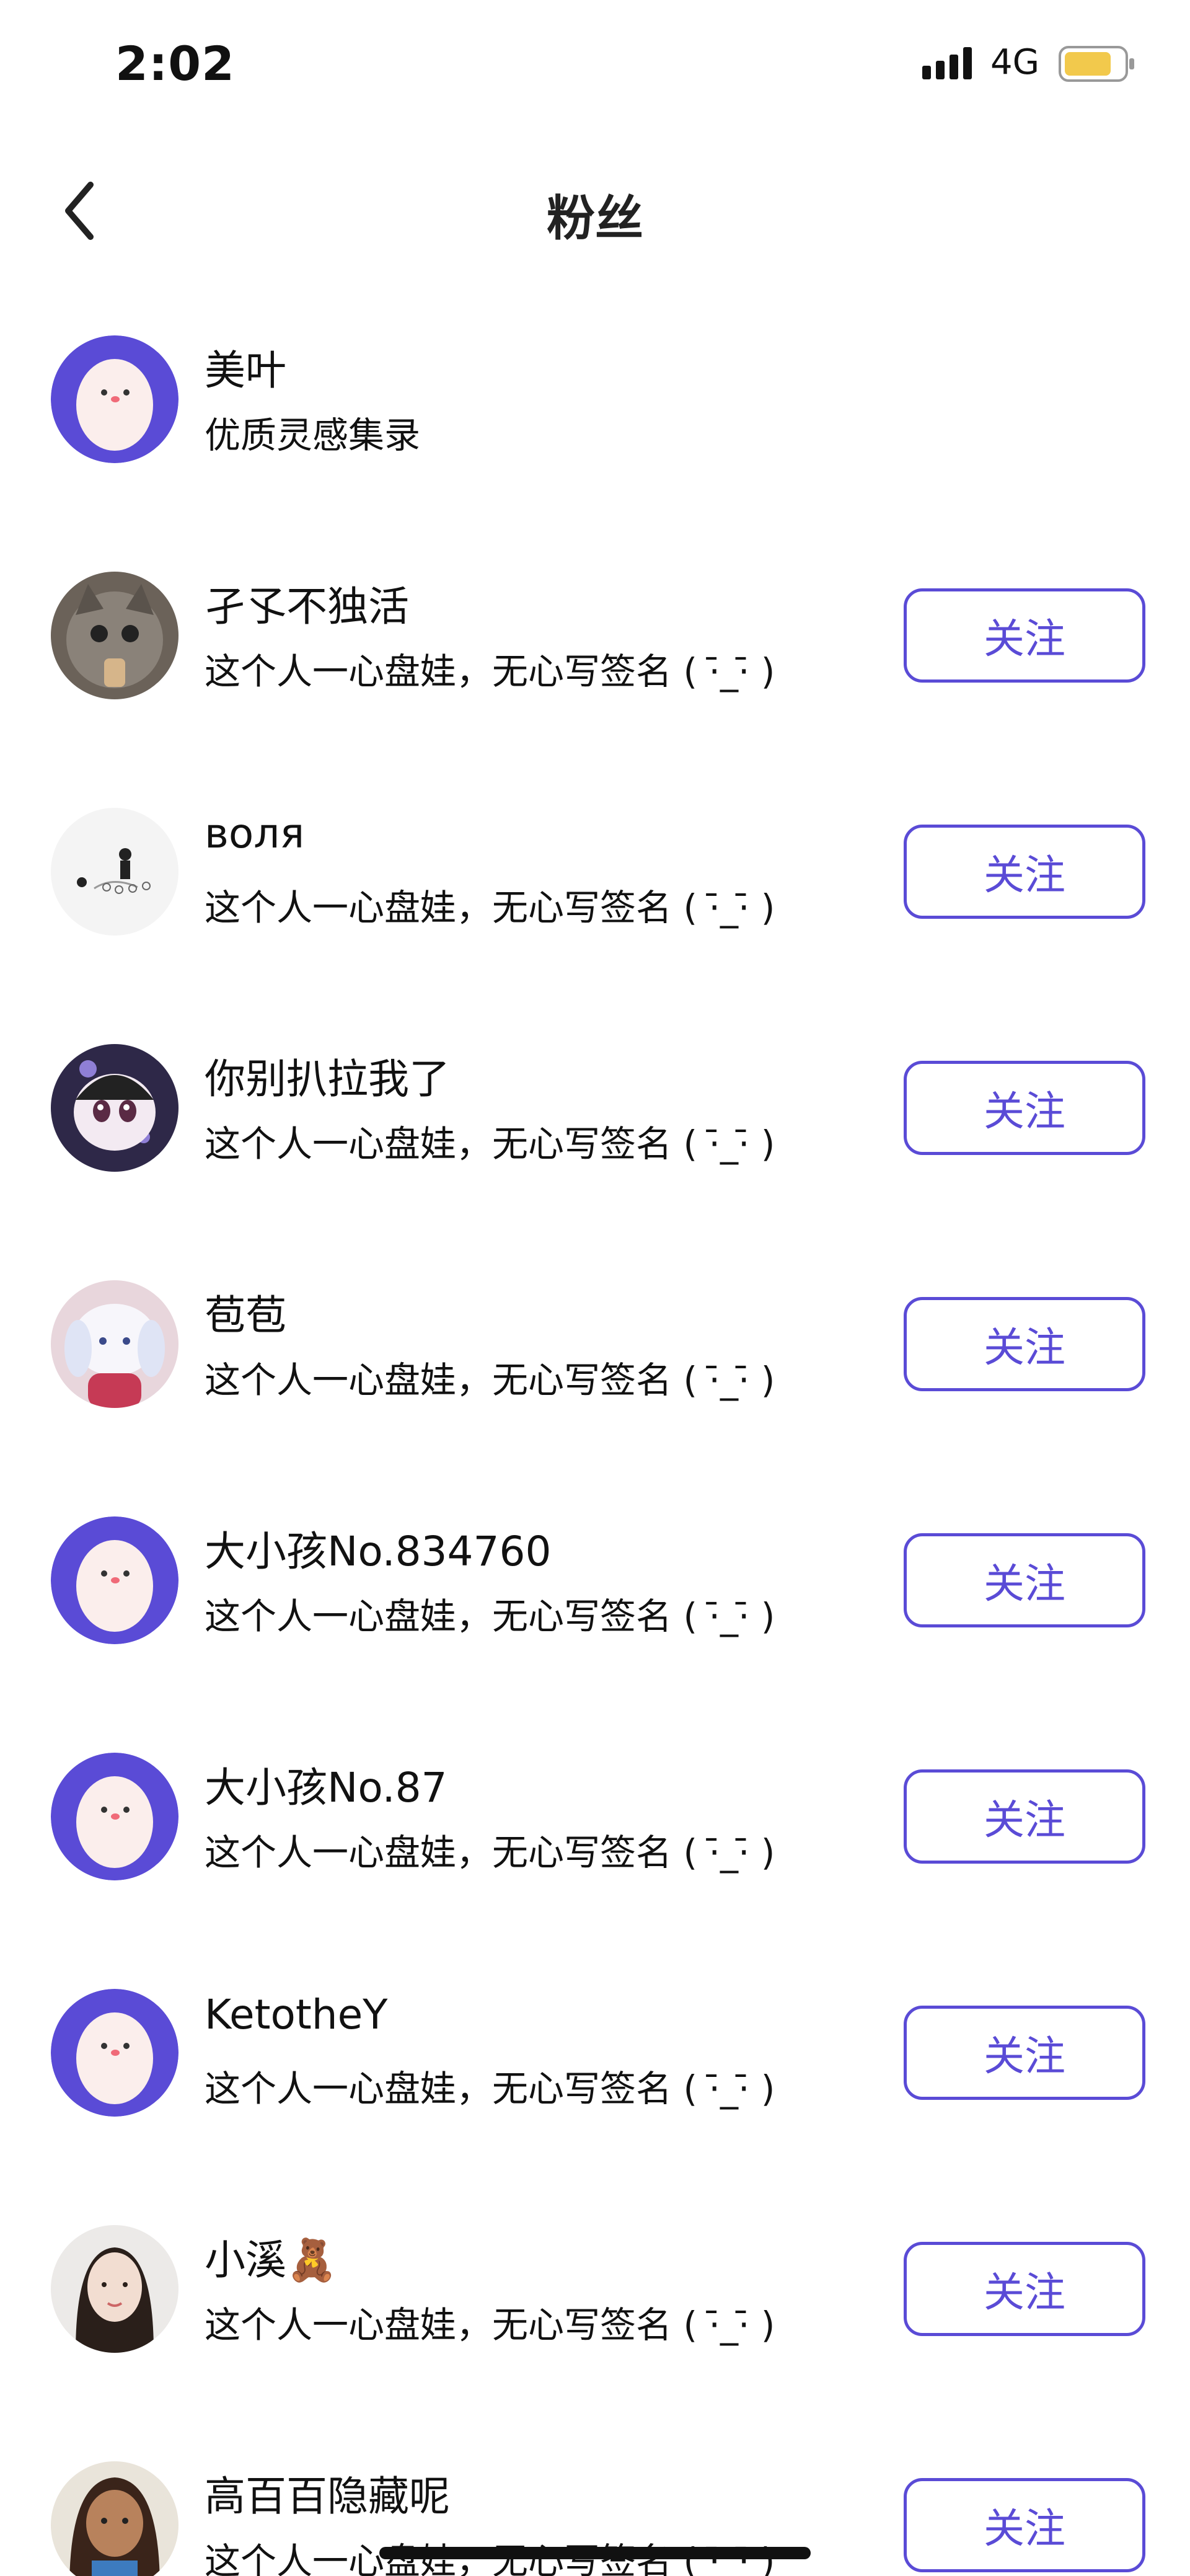 The height and width of the screenshot is (2576, 1190). What do you see at coordinates (595, 428) in the screenshot?
I see `follower-row: 美叶 优质灵感集录` at bounding box center [595, 428].